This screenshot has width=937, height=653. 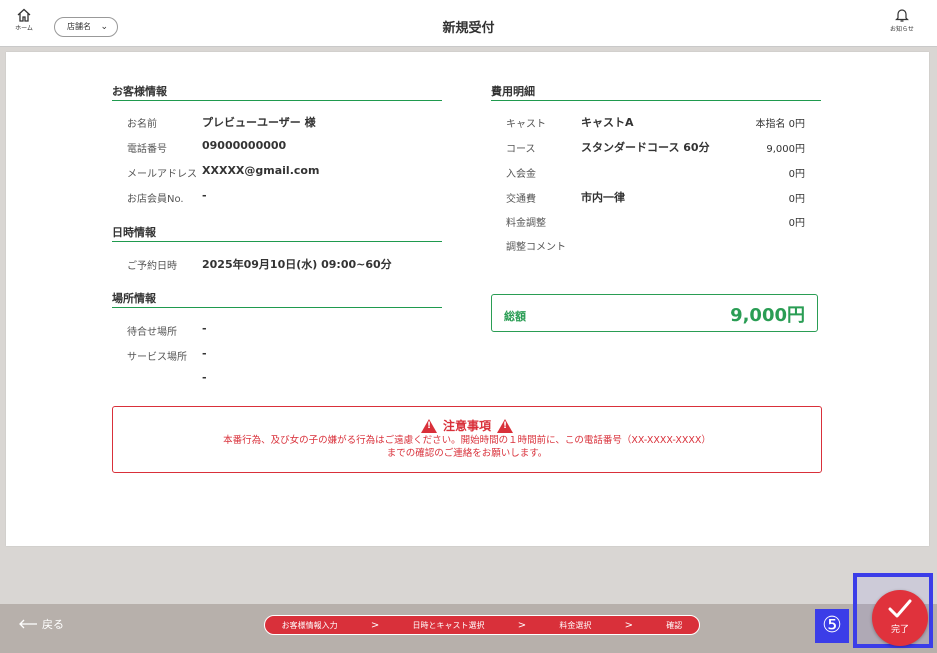 I want to click on total-value: 9,000円, so click(x=767, y=315).